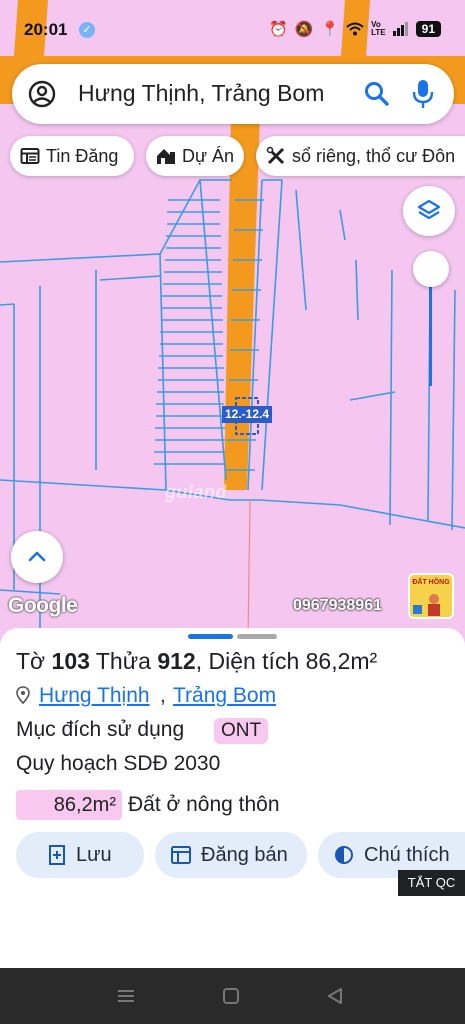 The image size is (465, 1024). I want to click on chip-projects: Dự Án, so click(195, 156).